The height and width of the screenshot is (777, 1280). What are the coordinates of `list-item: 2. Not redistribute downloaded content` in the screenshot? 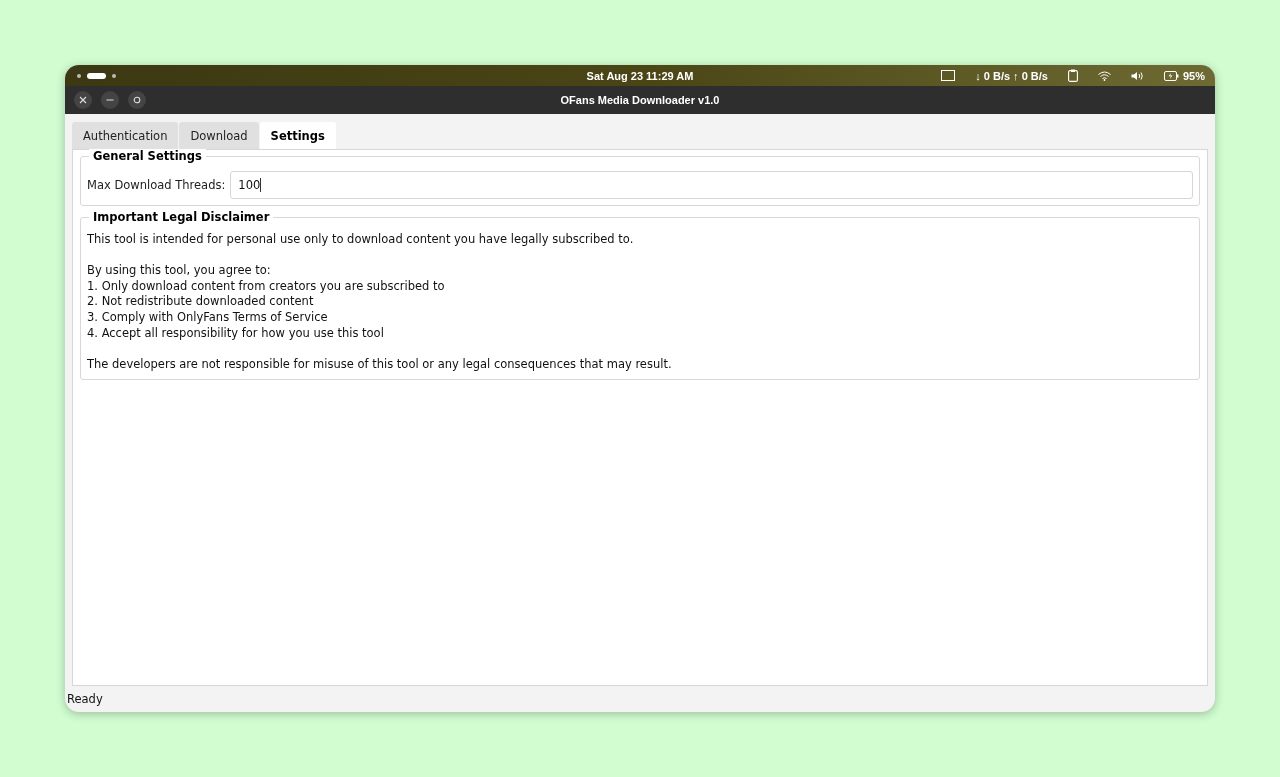 It's located at (201, 302).